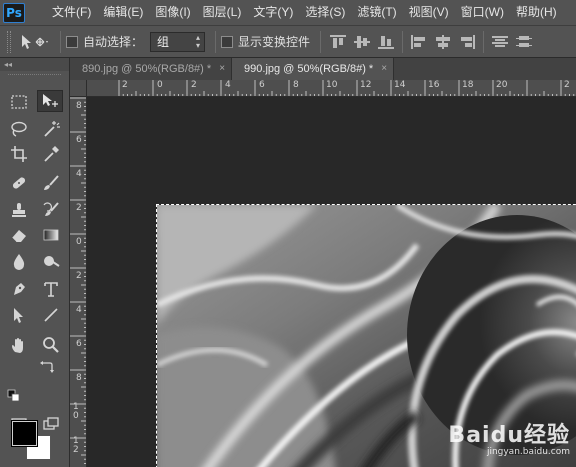 This screenshot has height=467, width=576. I want to click on tab-890-jpg: 890.jpg @ 50%(RGB/8#) * ×, so click(151, 69).